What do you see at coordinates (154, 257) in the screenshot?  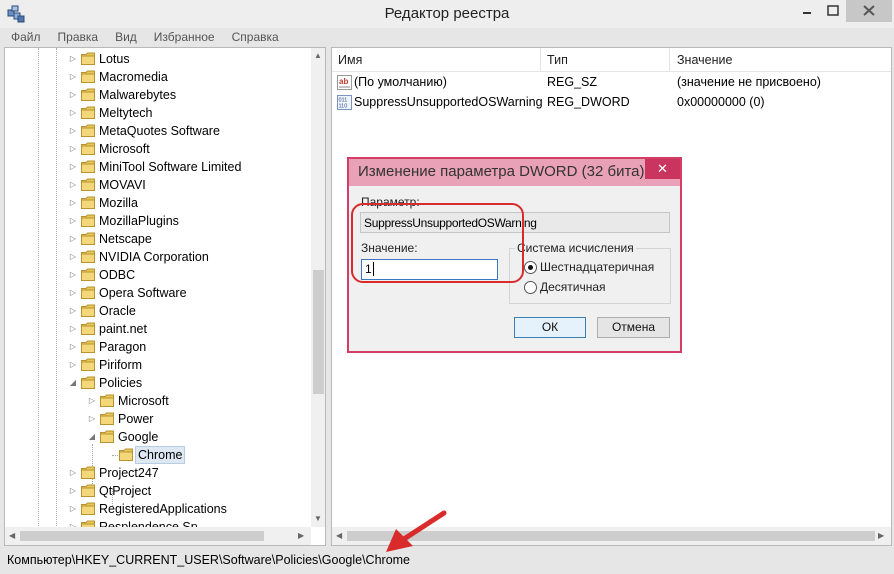 I see `tree-item-label: NVIDIA Corporation` at bounding box center [154, 257].